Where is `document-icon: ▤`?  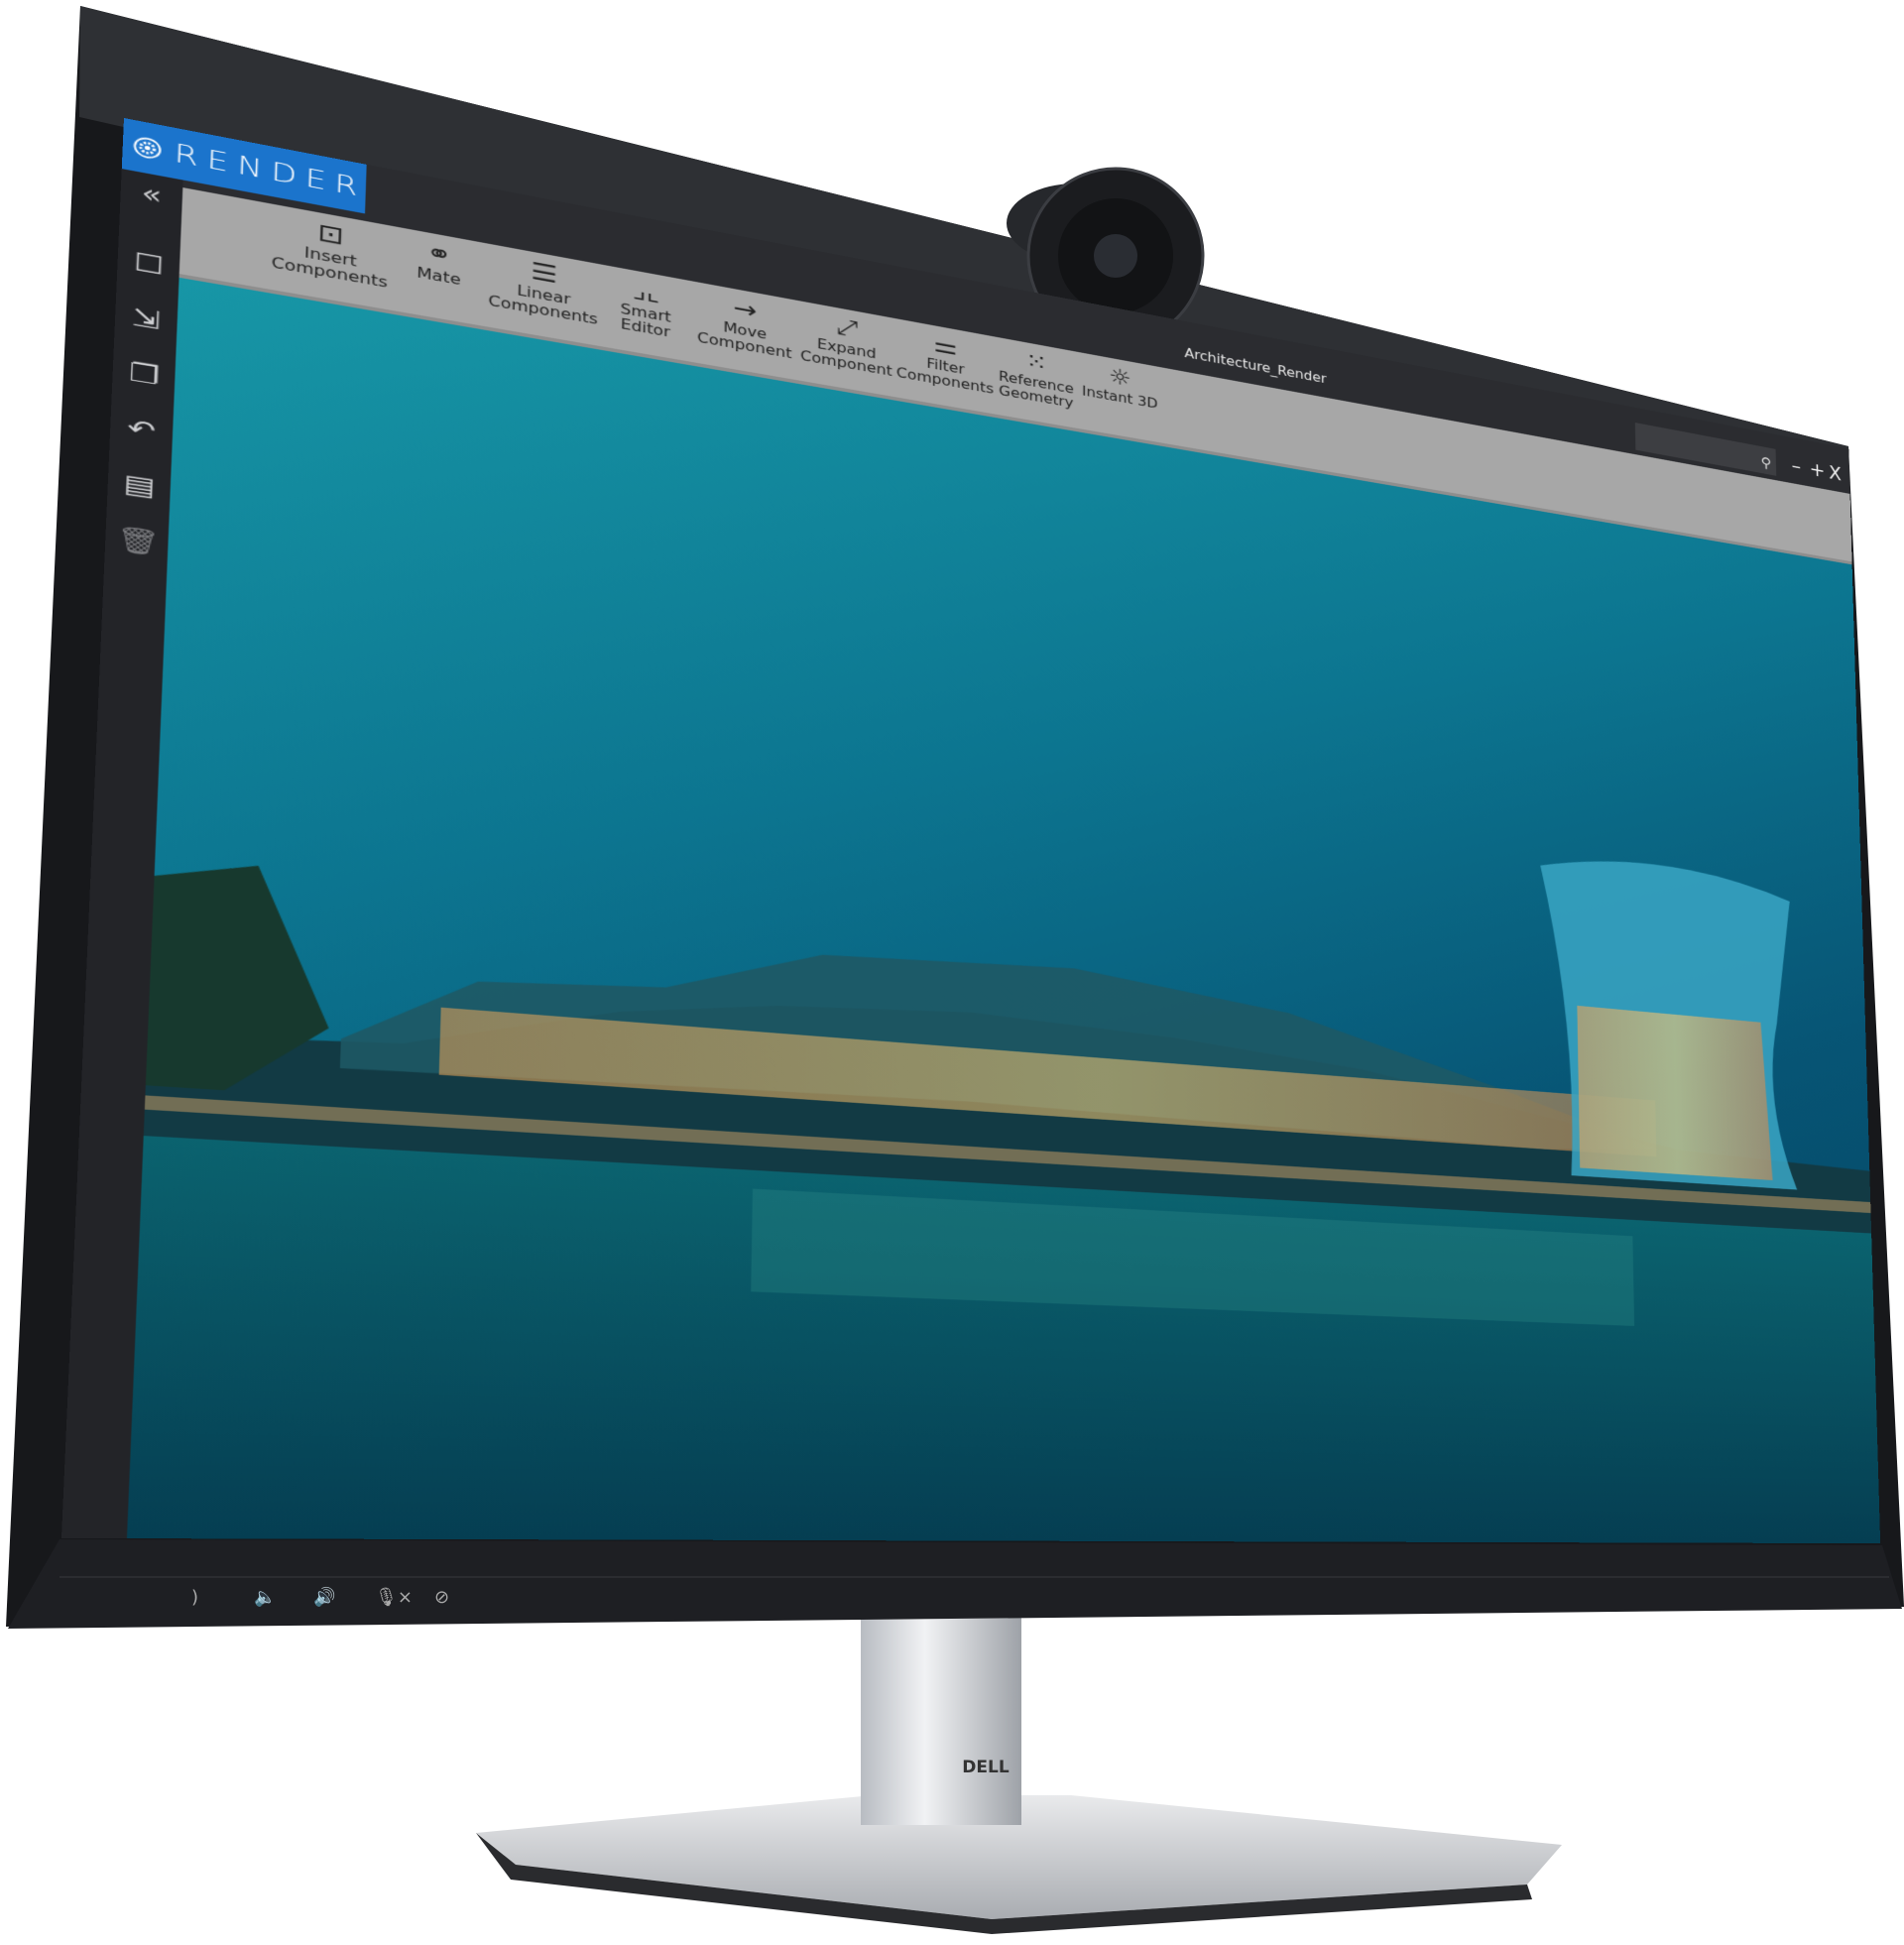
document-icon: ▤ is located at coordinates (139, 486).